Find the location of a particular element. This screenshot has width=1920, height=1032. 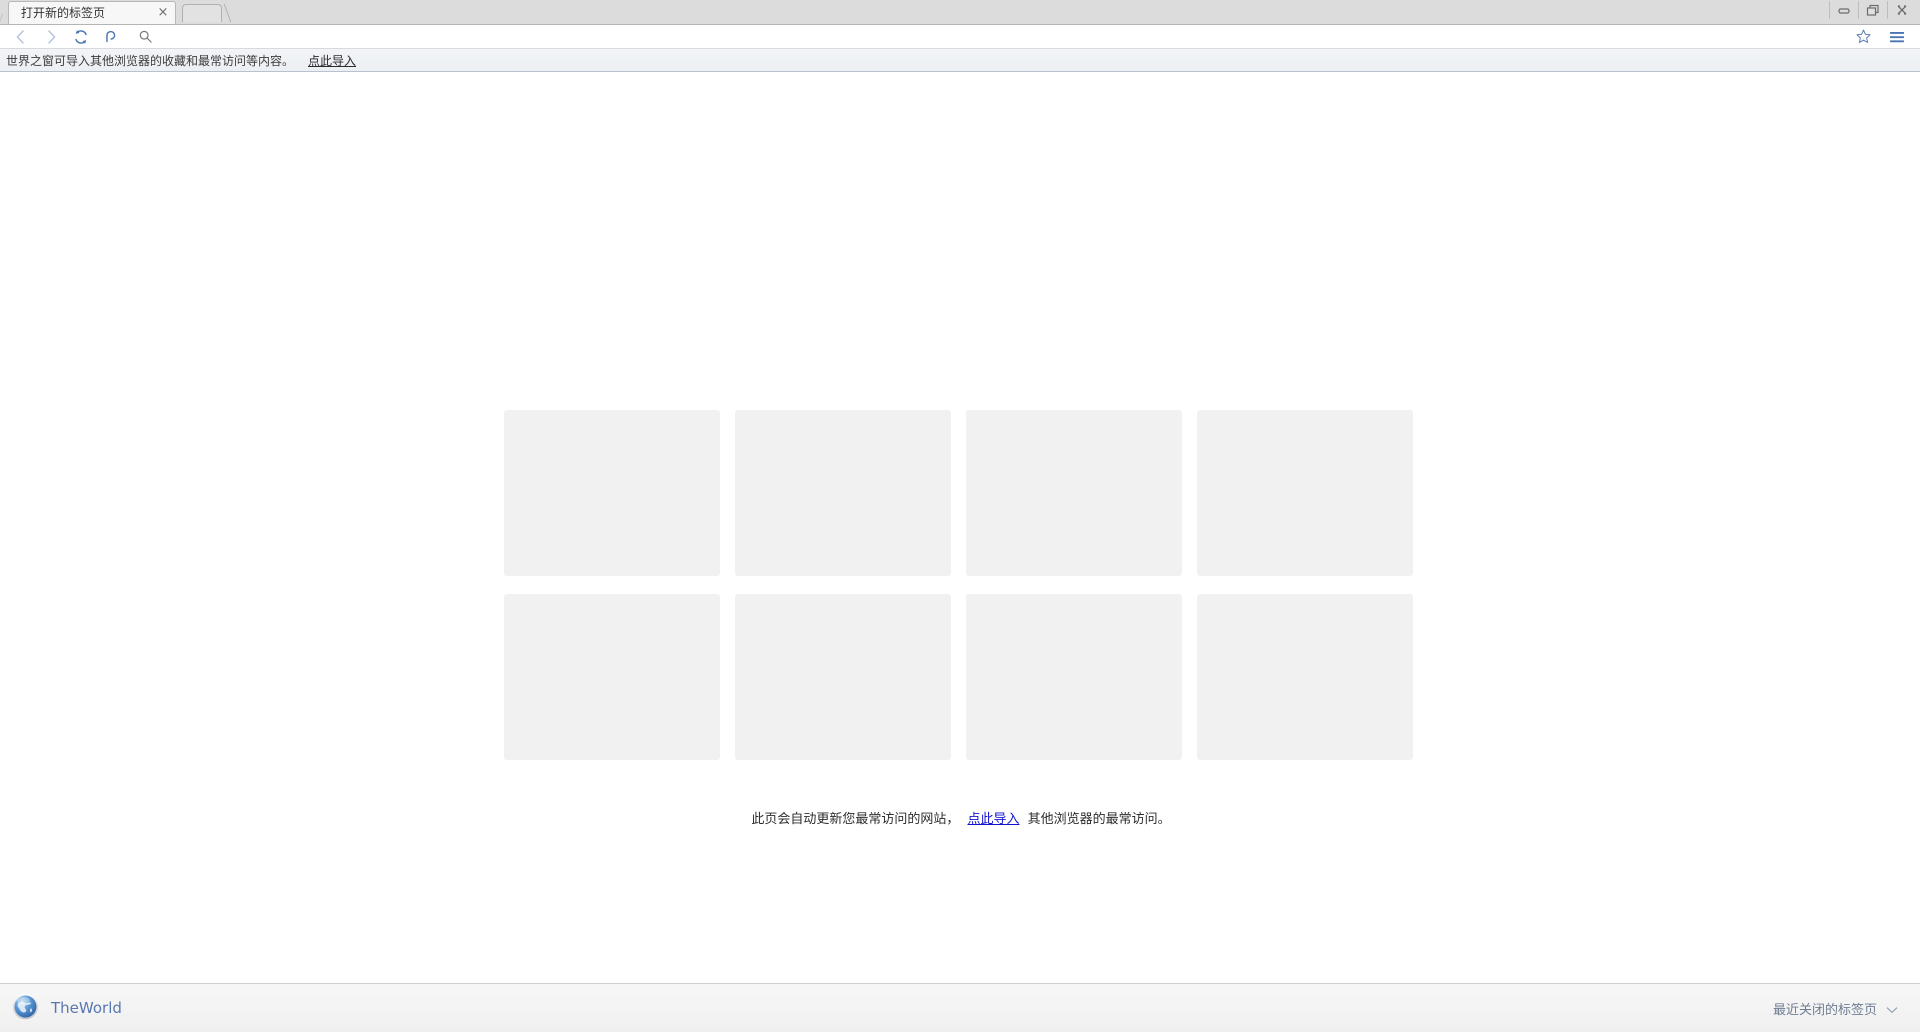

globe-icon is located at coordinates (25, 1008).